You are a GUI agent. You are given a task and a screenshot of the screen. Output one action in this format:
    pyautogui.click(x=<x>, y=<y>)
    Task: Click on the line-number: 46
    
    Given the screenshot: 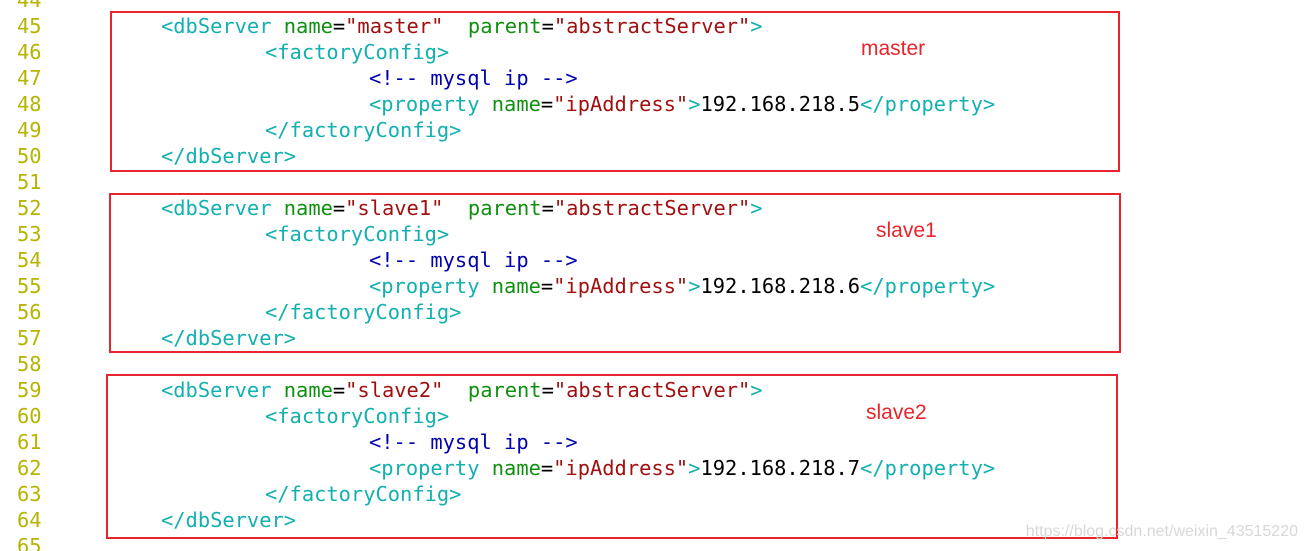 What is the action you would take?
    pyautogui.click(x=29, y=52)
    